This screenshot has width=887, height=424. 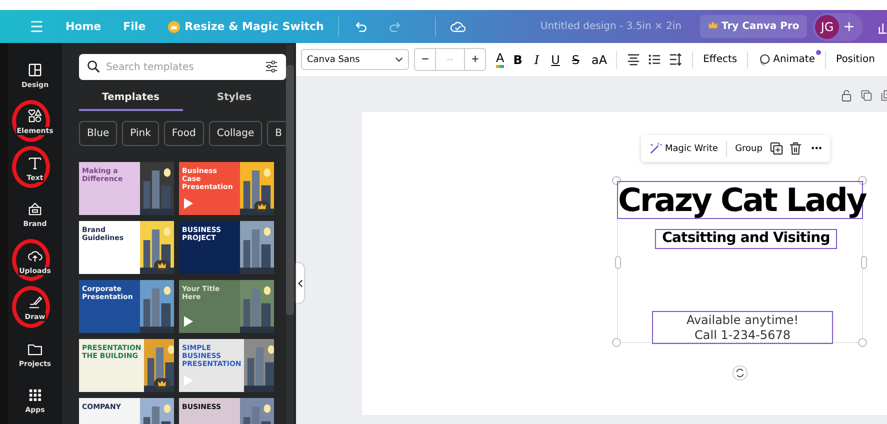 What do you see at coordinates (764, 60) in the screenshot?
I see `animate-icon` at bounding box center [764, 60].